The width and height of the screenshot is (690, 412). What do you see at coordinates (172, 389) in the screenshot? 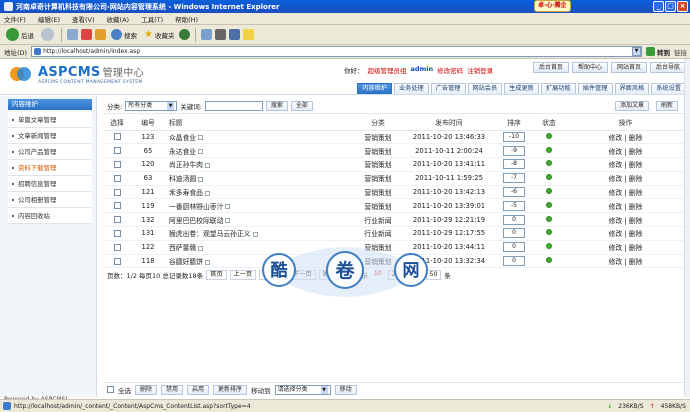
I see `disable-button: 禁用` at bounding box center [172, 389].